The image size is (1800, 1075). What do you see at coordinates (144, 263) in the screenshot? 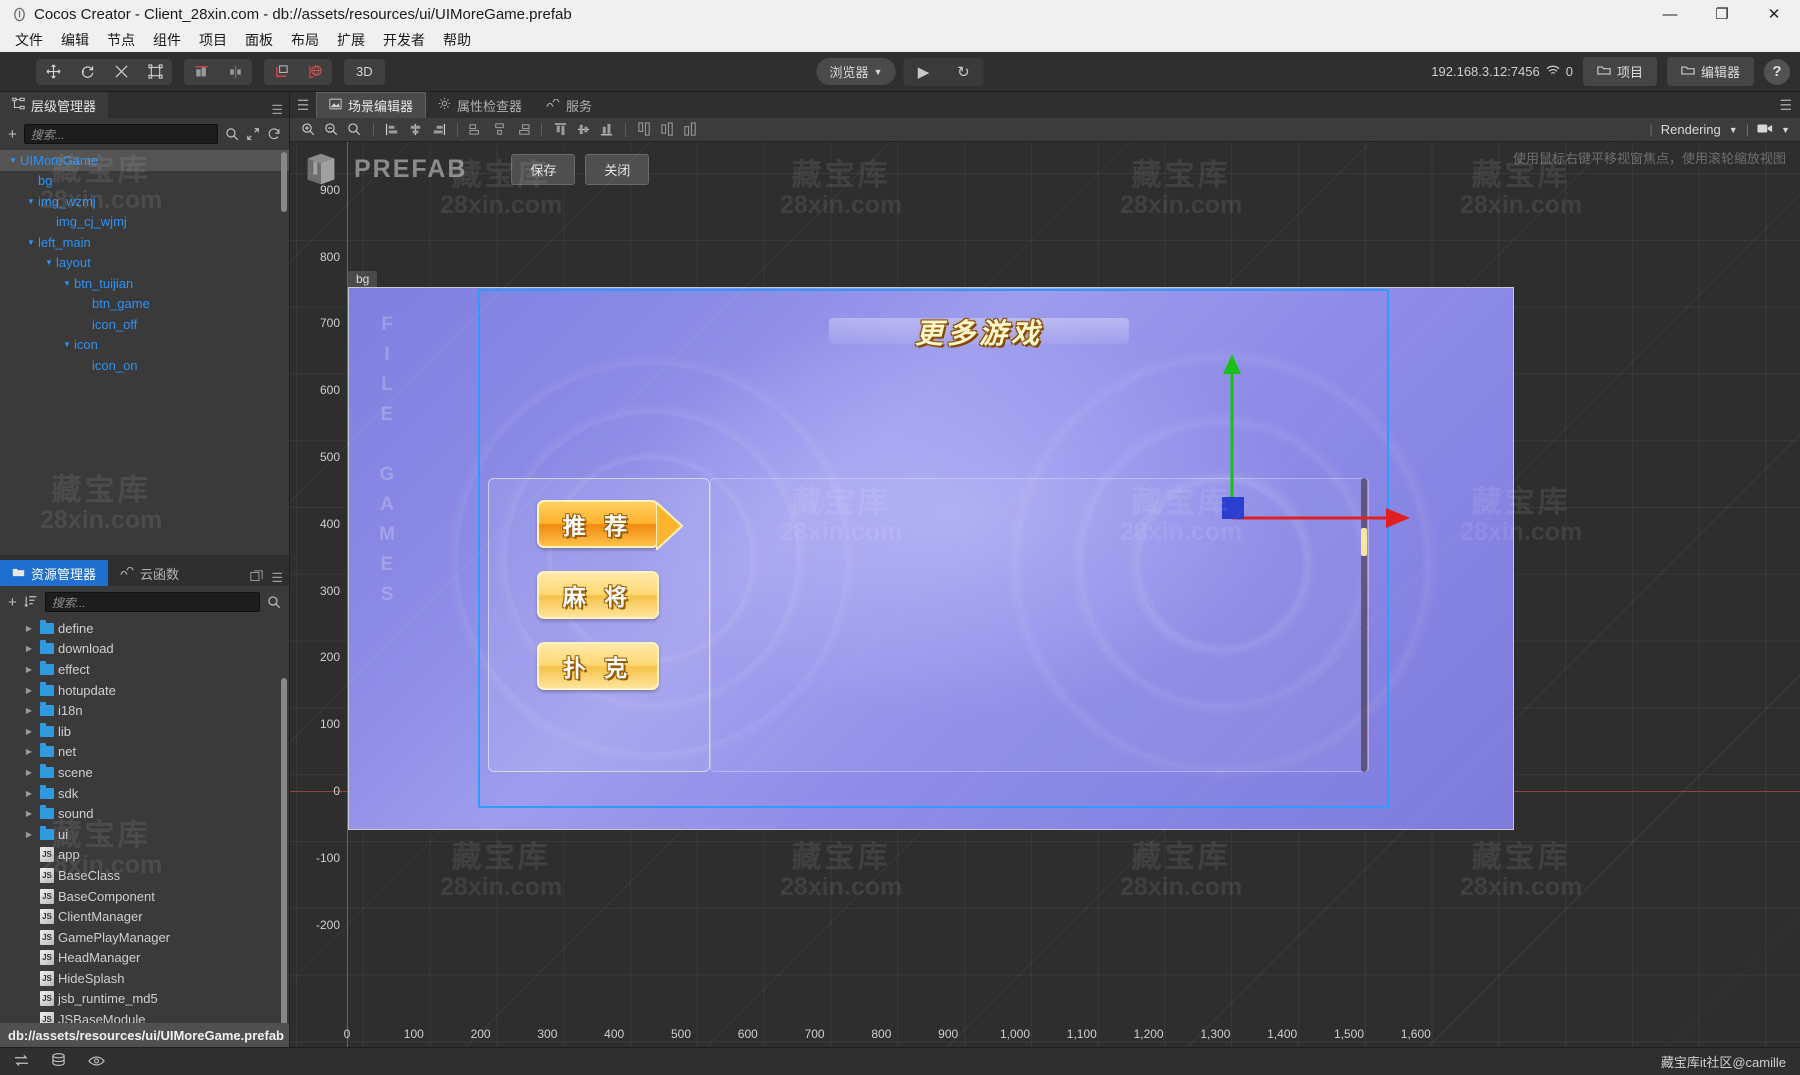
I see `hierarchy-node-layout: ▼ layout` at bounding box center [144, 263].